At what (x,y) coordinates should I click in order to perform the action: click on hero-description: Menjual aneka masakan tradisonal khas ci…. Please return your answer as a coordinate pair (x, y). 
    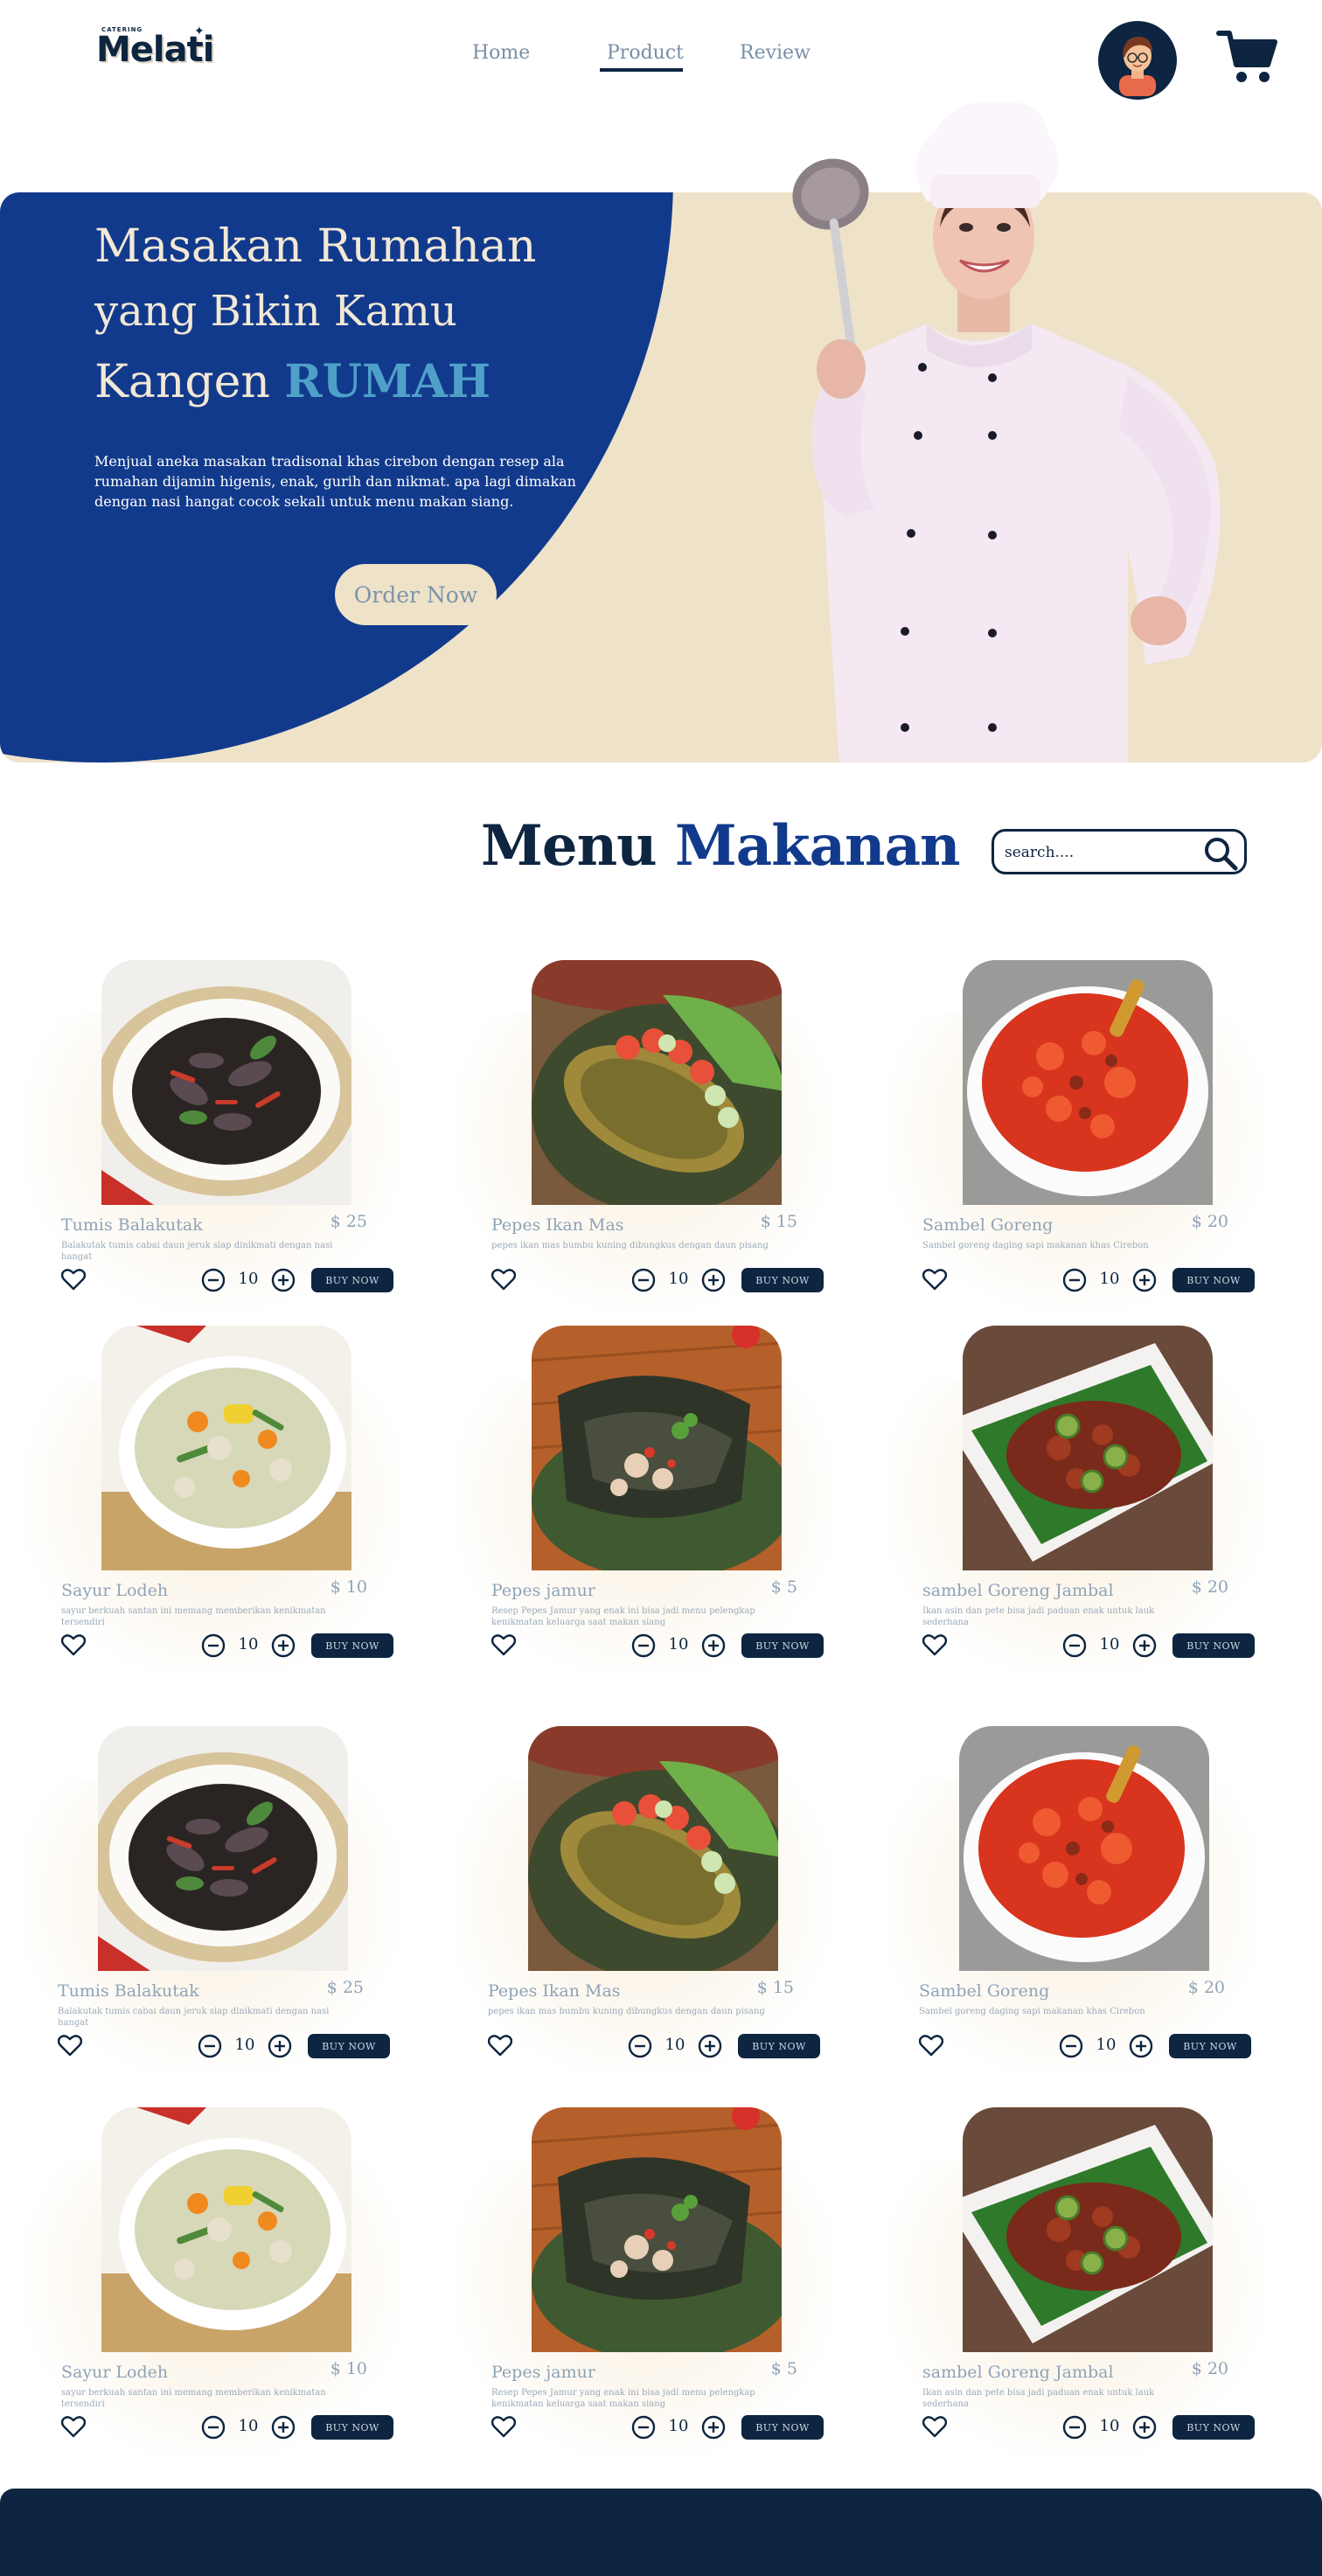
    Looking at the image, I should click on (335, 481).